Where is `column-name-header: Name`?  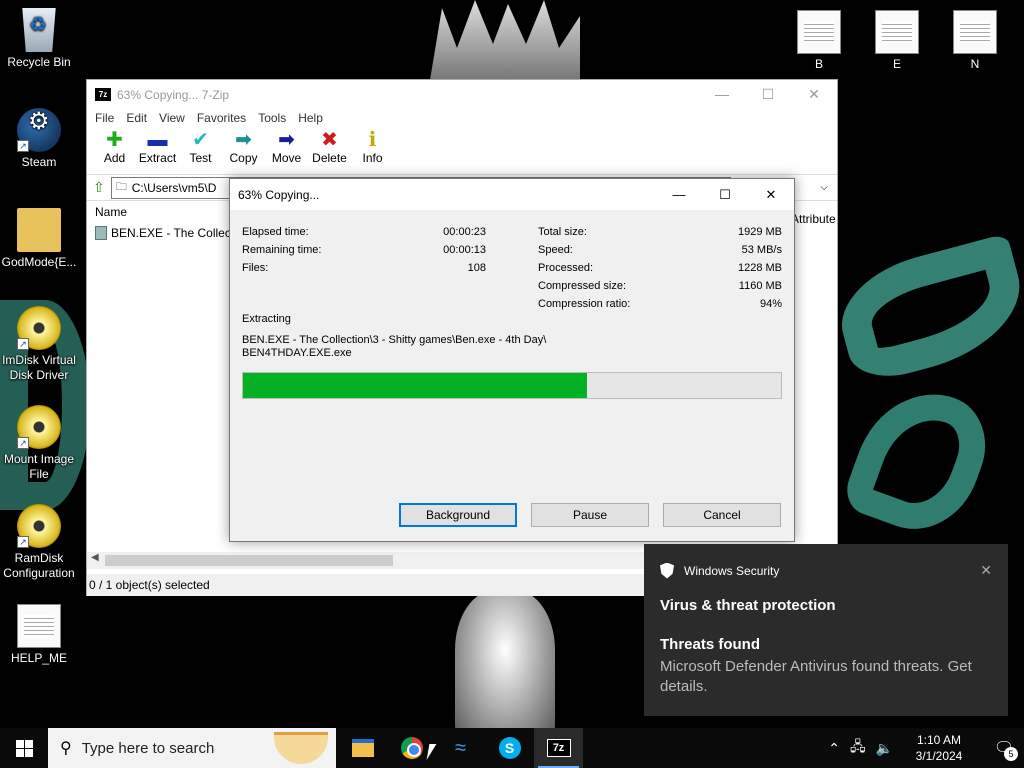
column-name-header: Name is located at coordinates (111, 212).